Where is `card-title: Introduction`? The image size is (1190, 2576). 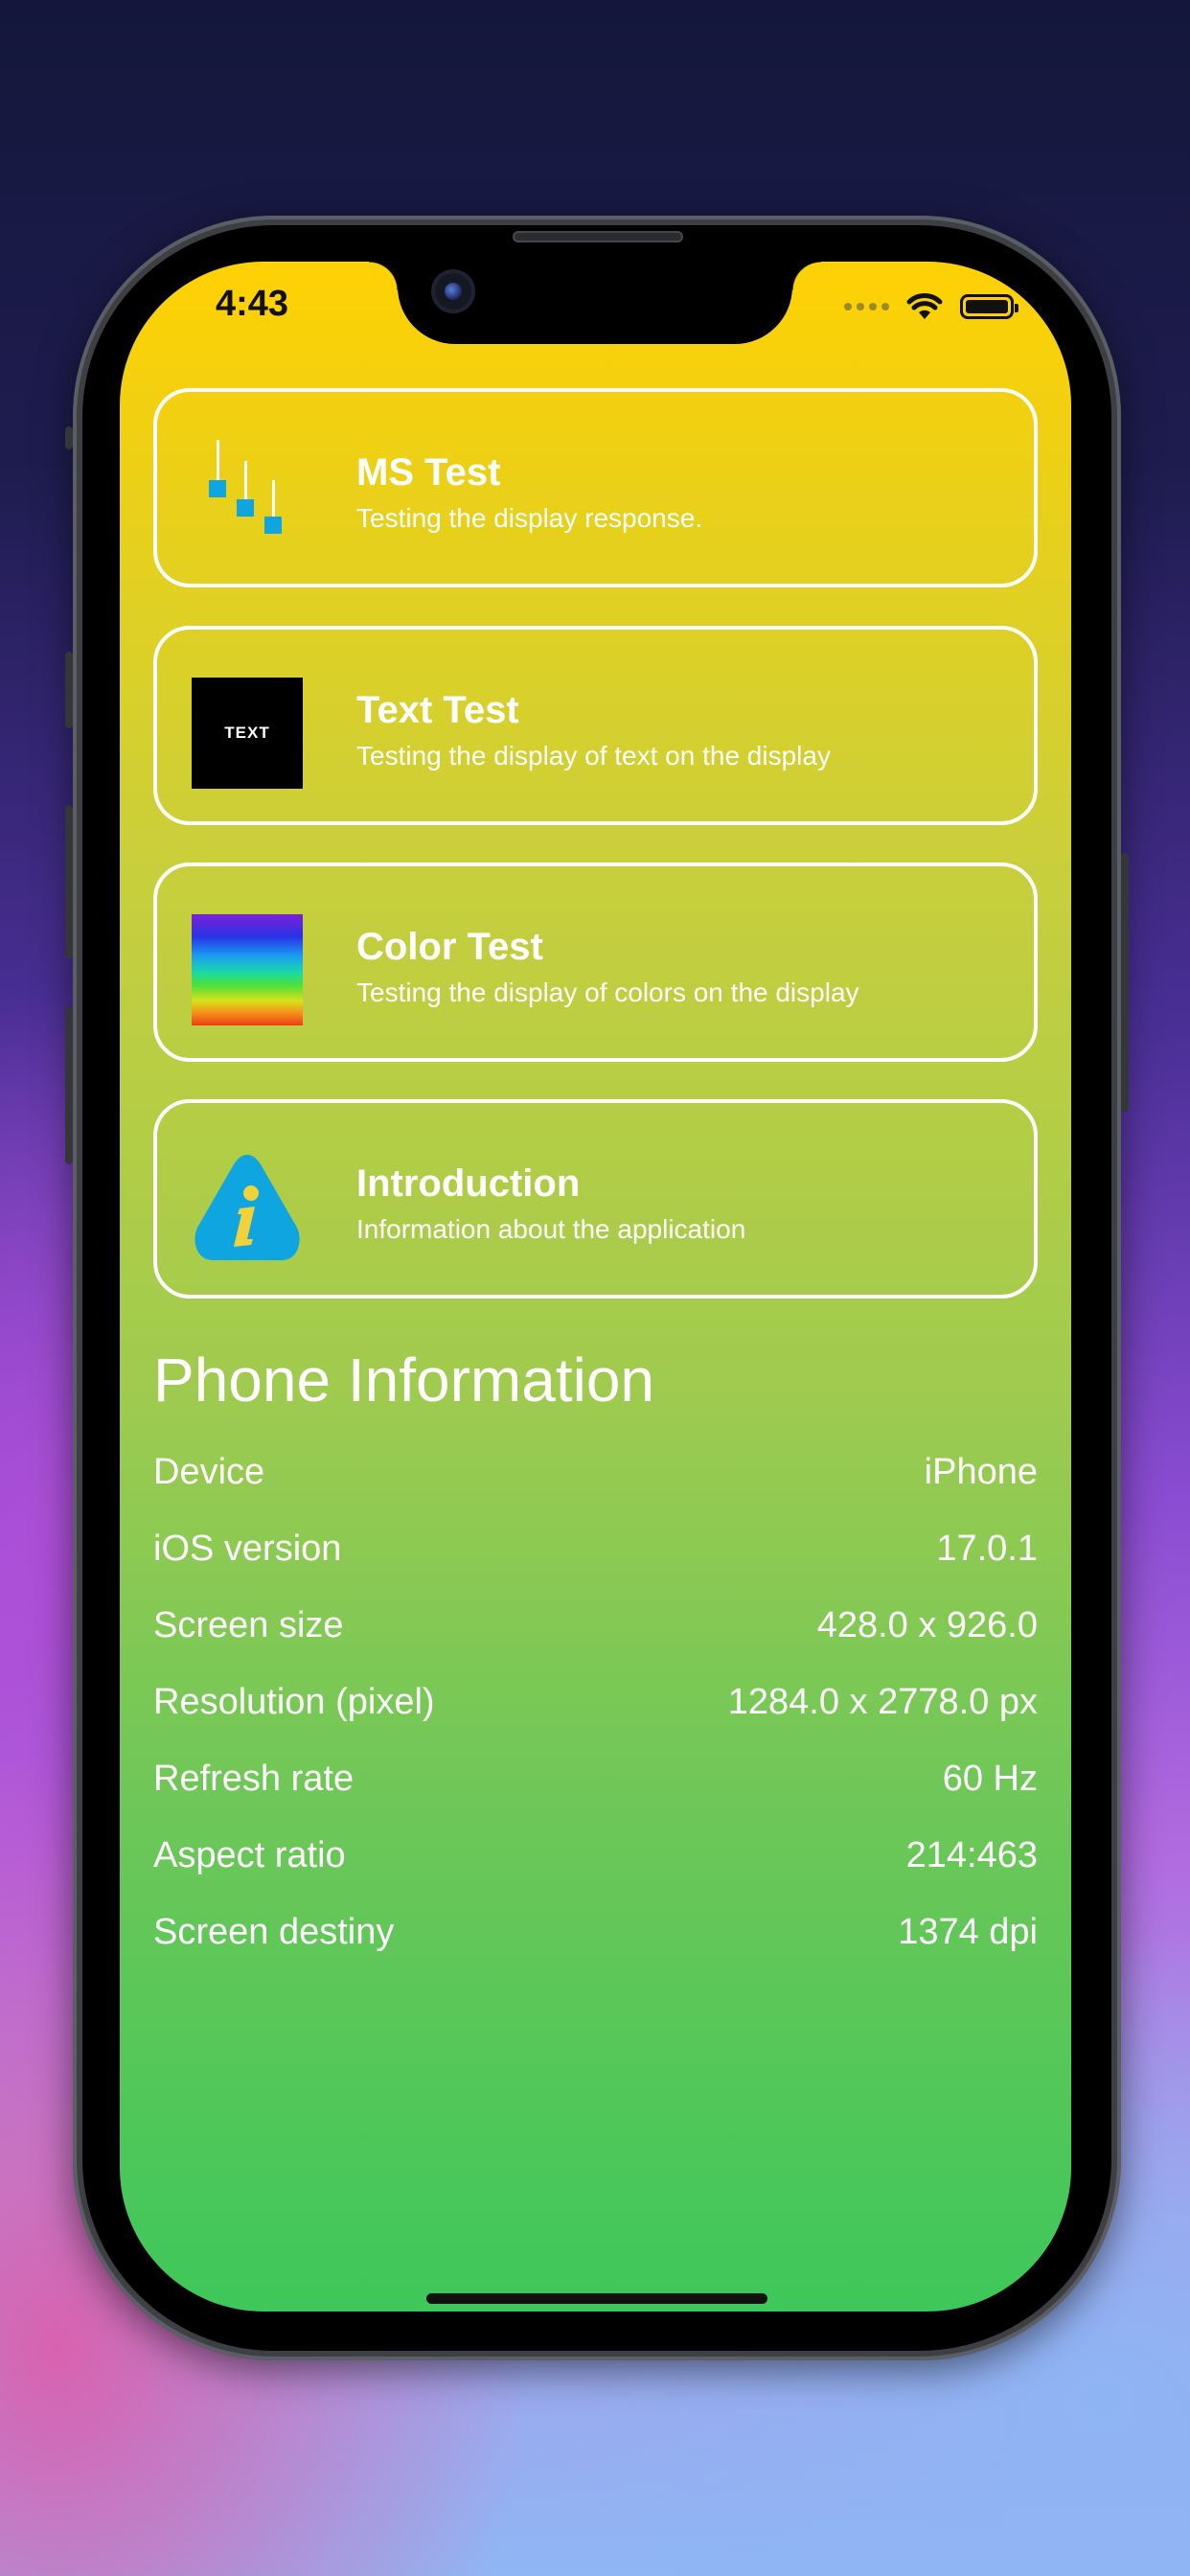
card-title: Introduction is located at coordinates (468, 1183).